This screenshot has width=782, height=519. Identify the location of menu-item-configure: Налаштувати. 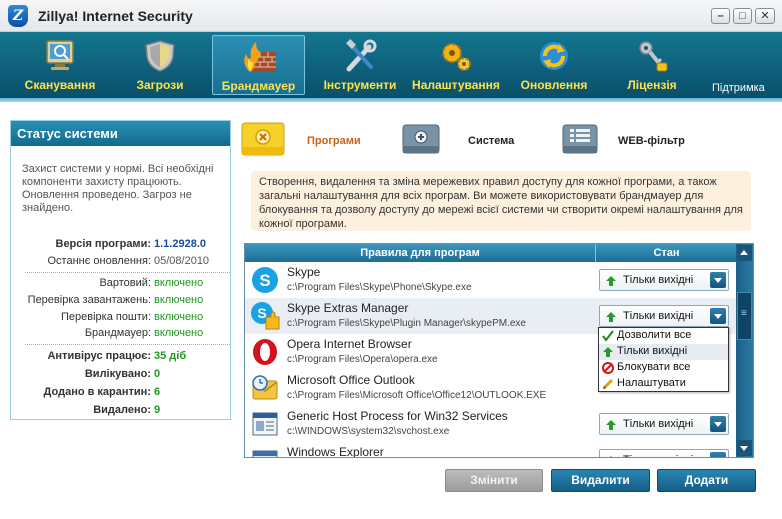
(663, 384).